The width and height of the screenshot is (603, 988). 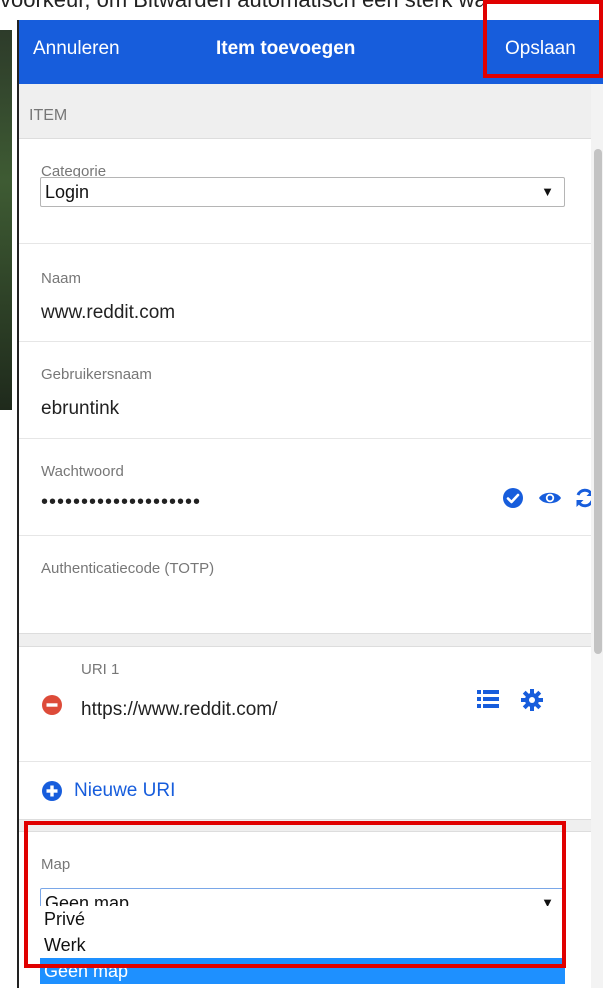 I want to click on header-bar: Annuleren Item toevoegen Opslaan, so click(x=311, y=52).